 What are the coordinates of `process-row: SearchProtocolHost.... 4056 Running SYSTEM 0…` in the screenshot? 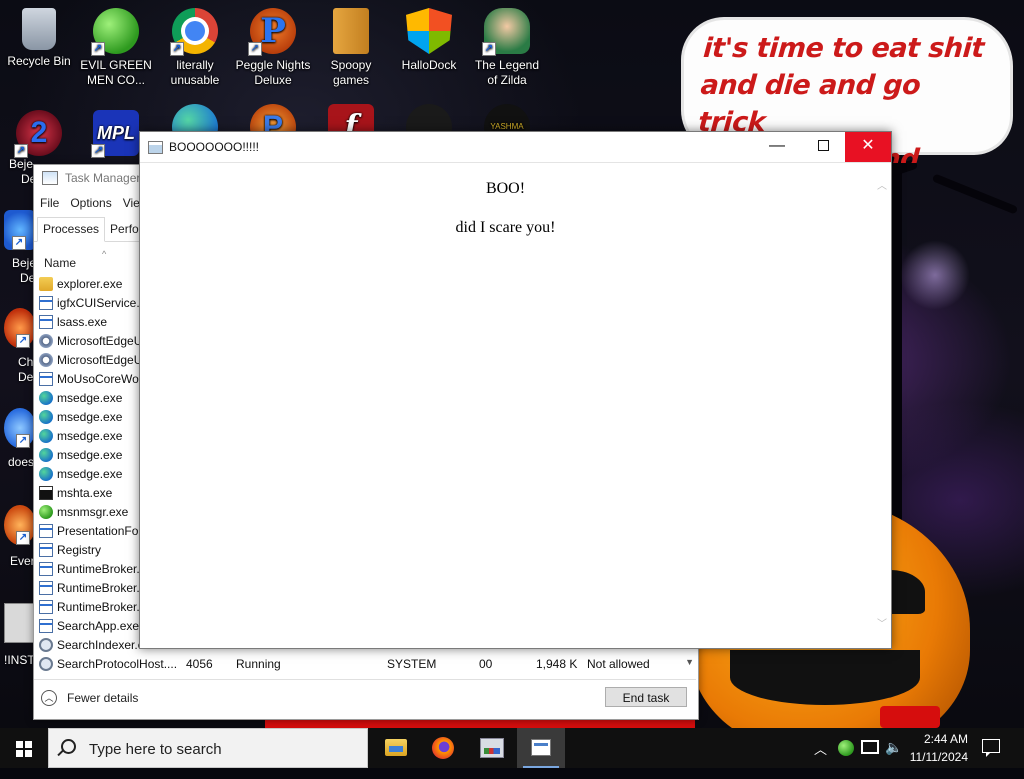 It's located at (365, 664).